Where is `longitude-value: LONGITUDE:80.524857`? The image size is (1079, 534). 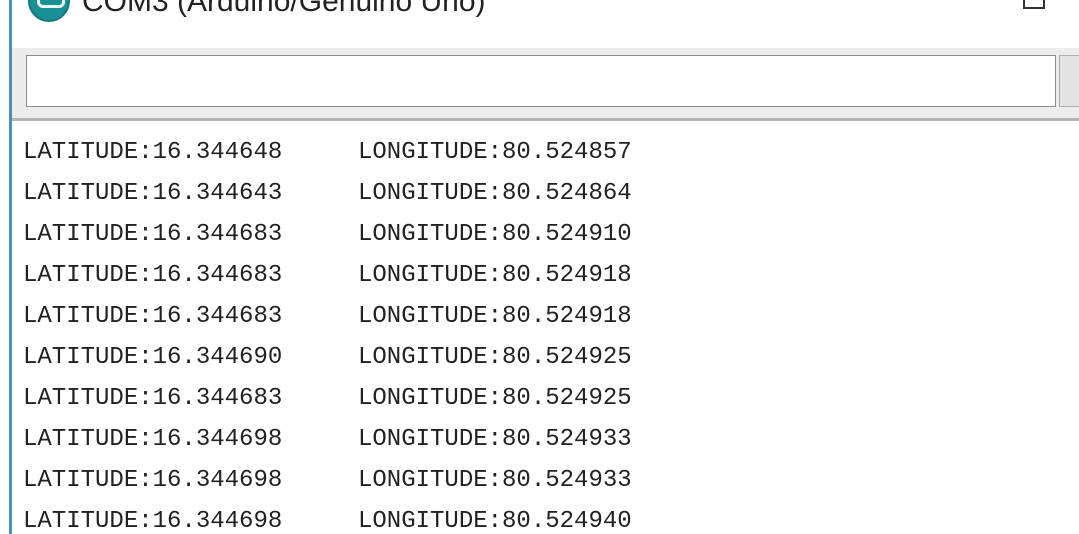
longitude-value: LONGITUDE:80.524857 is located at coordinates (495, 152).